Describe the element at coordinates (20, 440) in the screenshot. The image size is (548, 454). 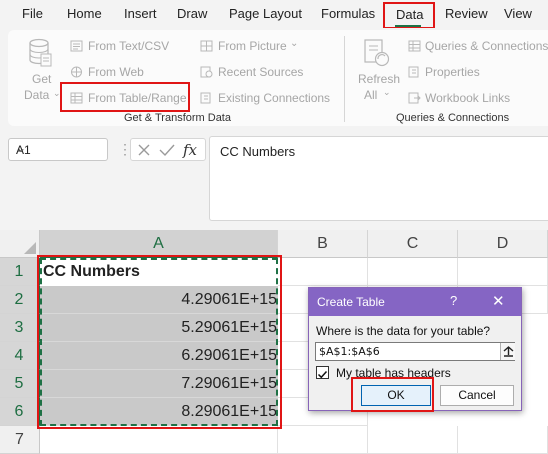
I see `row-header-7: 7` at that location.